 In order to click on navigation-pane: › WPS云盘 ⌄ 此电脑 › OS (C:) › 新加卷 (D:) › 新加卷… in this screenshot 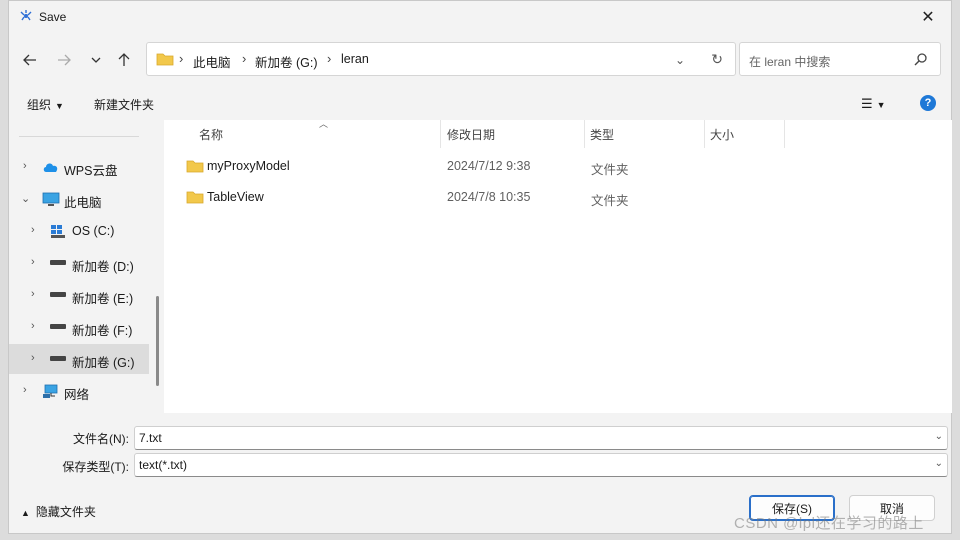, I will do `click(83, 266)`.